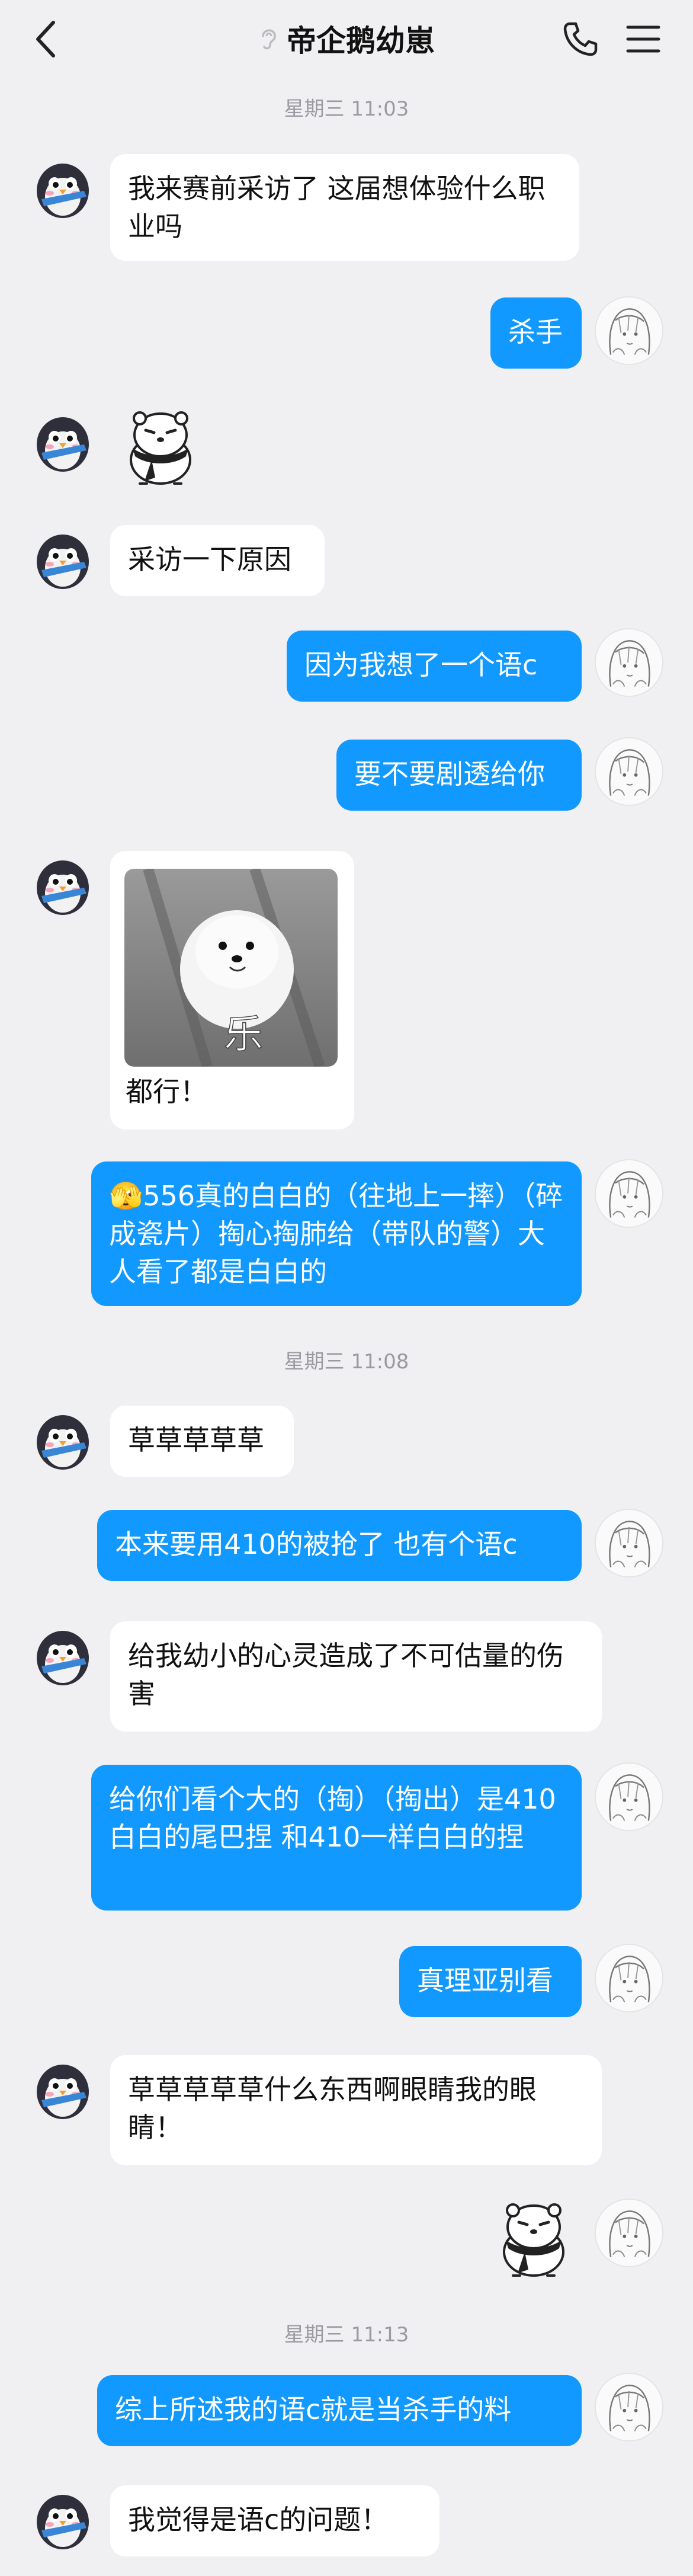  Describe the element at coordinates (490, 1981) in the screenshot. I see `message-bubble-outgoing: 真理亚别看` at that location.